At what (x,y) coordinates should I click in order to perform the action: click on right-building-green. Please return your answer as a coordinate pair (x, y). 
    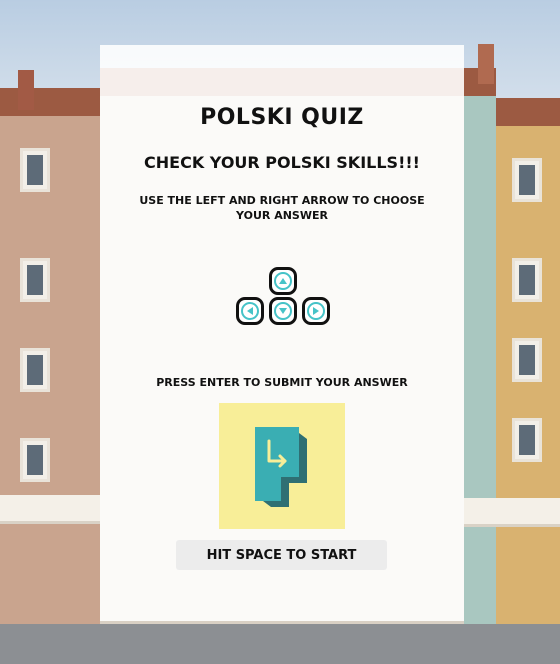
    Looking at the image, I should click on (480, 348).